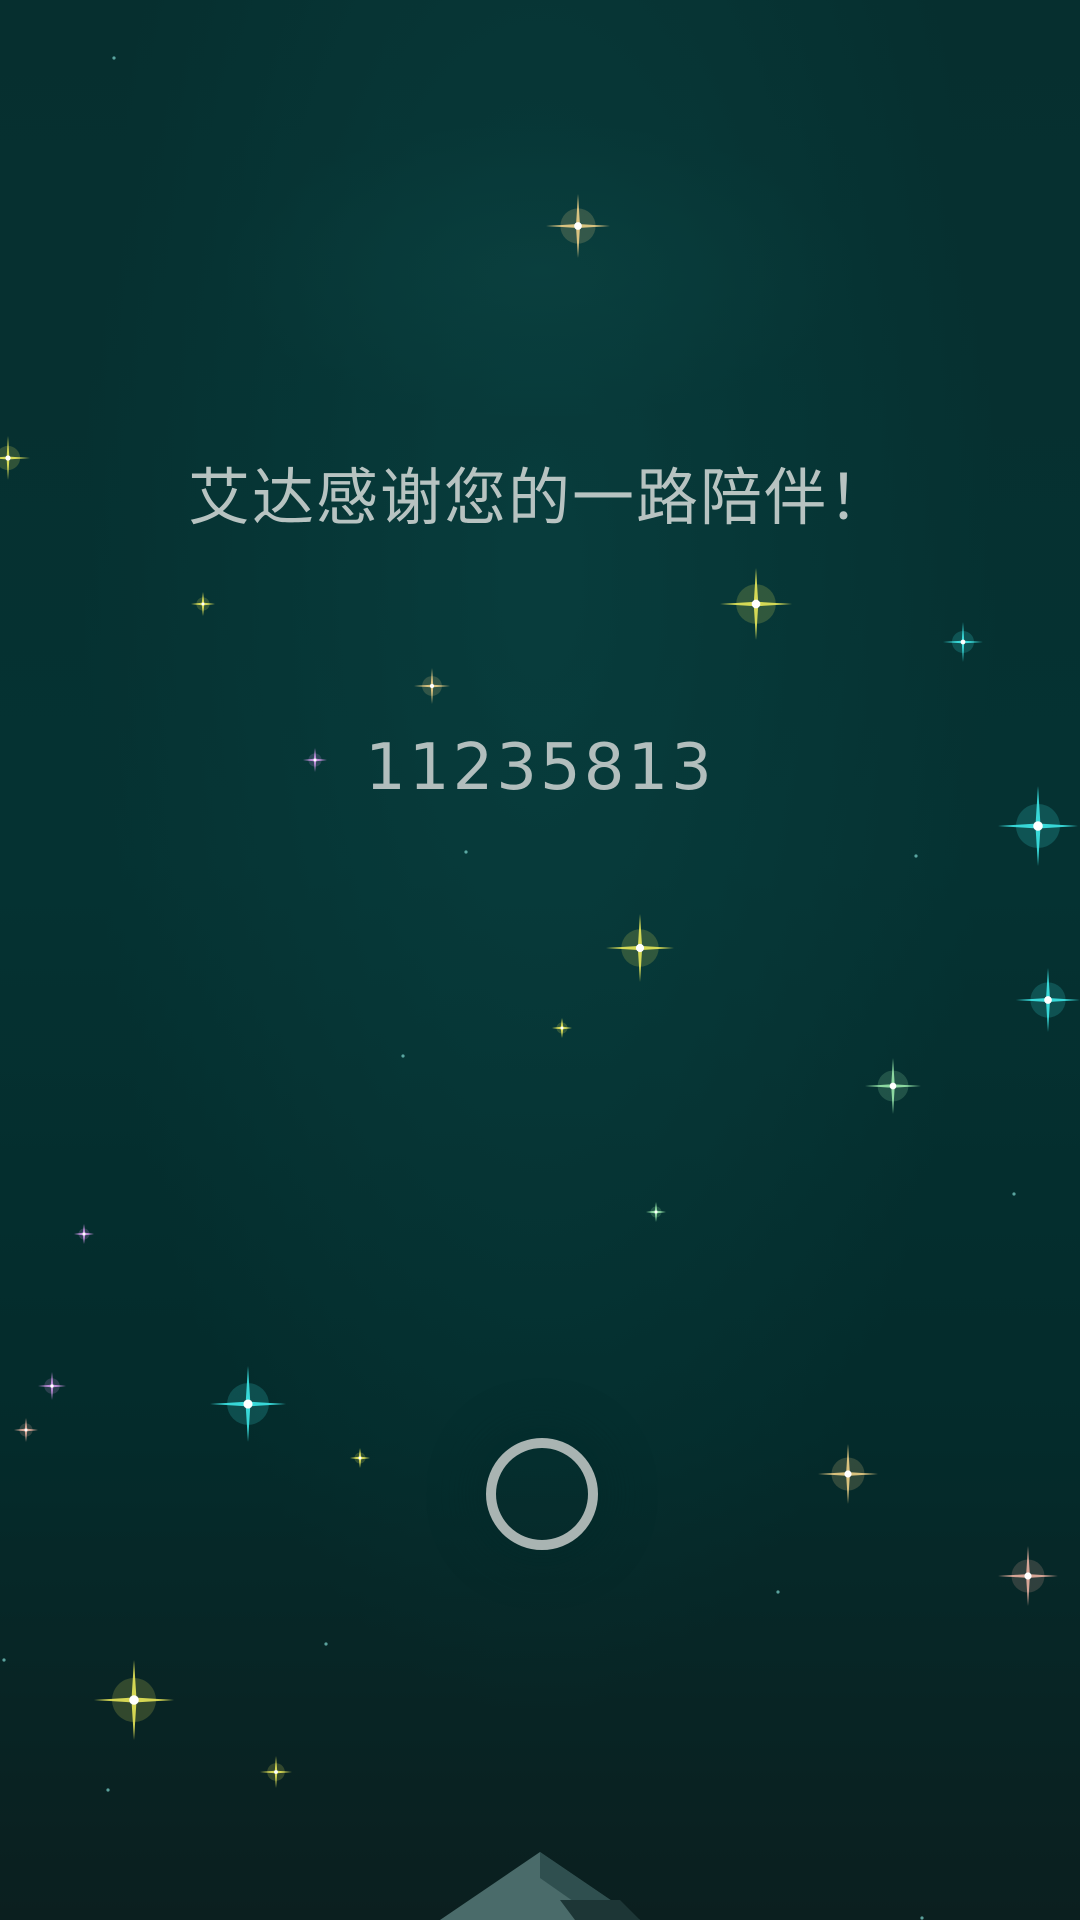  I want to click on continue-ring-button, so click(541, 1493).